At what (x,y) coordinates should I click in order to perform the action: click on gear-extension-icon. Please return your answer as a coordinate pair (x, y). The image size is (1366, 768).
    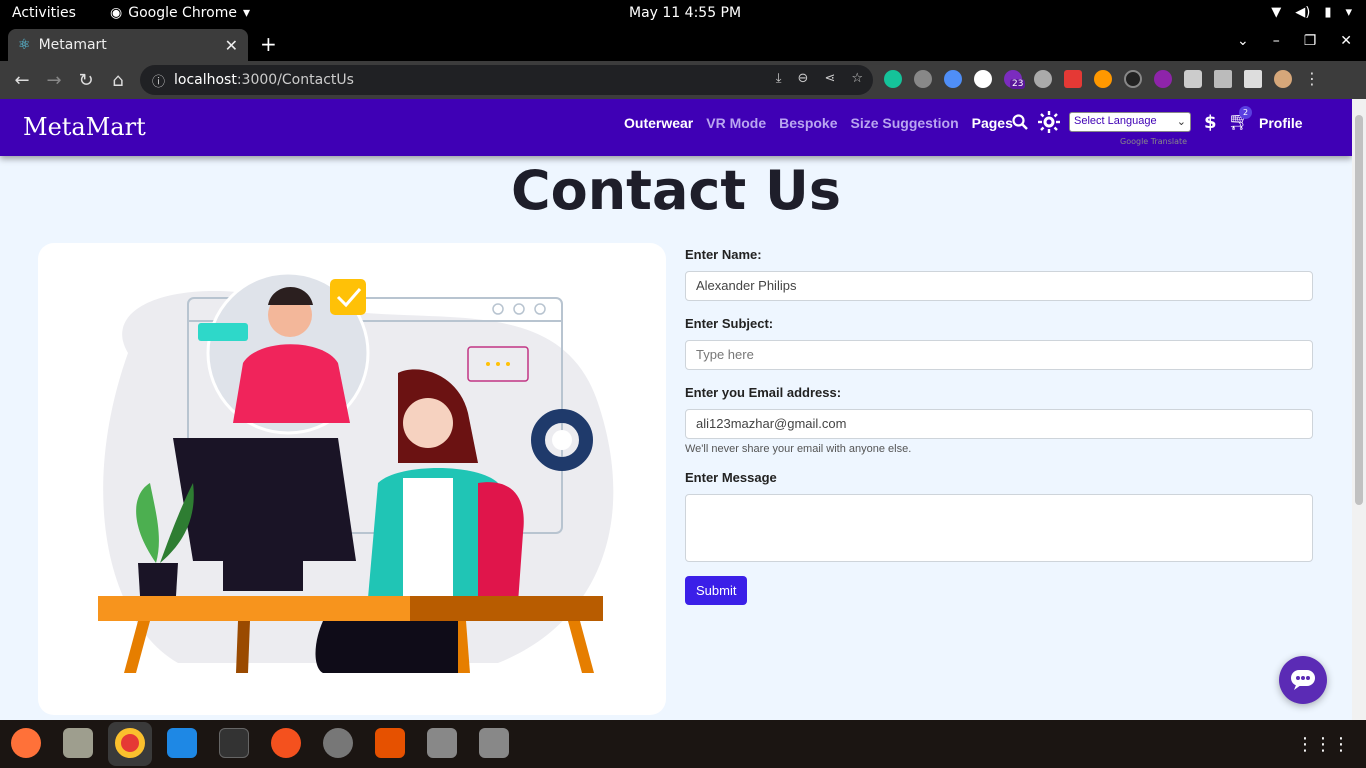
    Looking at the image, I should click on (1163, 79).